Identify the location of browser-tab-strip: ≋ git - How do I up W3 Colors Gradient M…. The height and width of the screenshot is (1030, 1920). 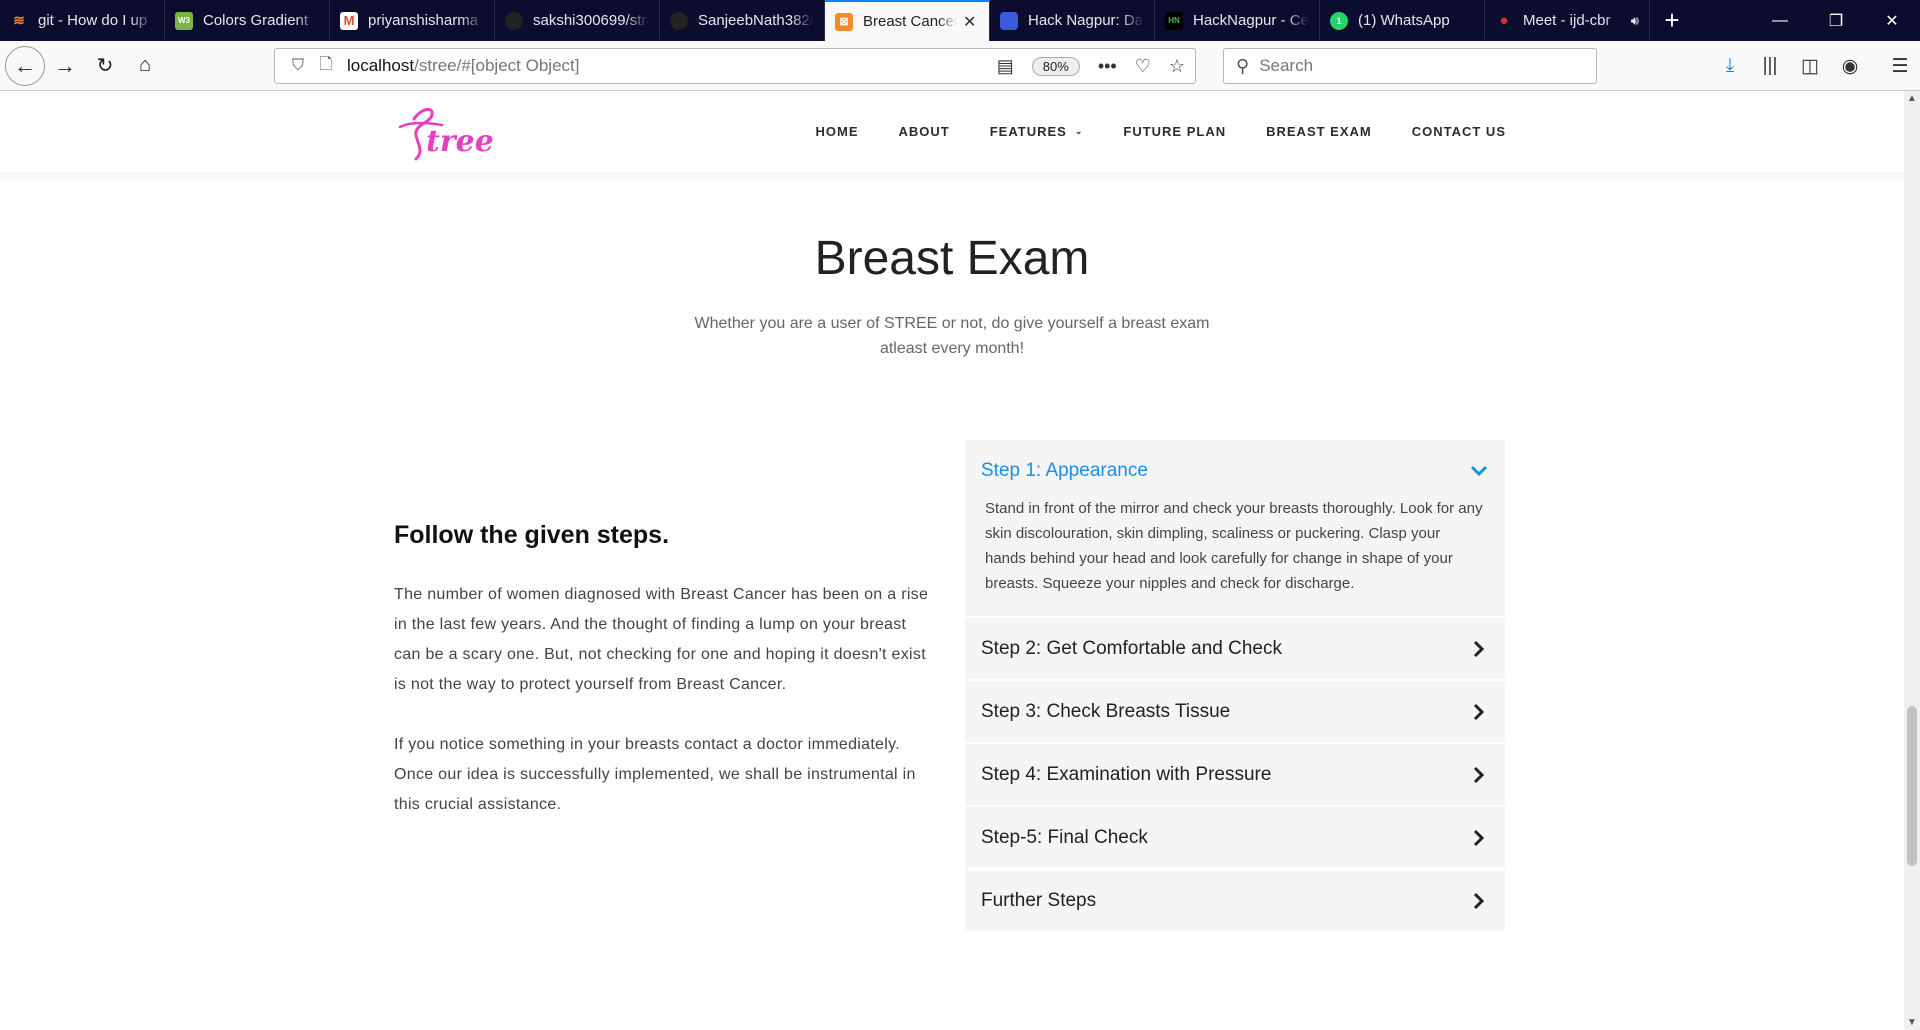
(960, 20).